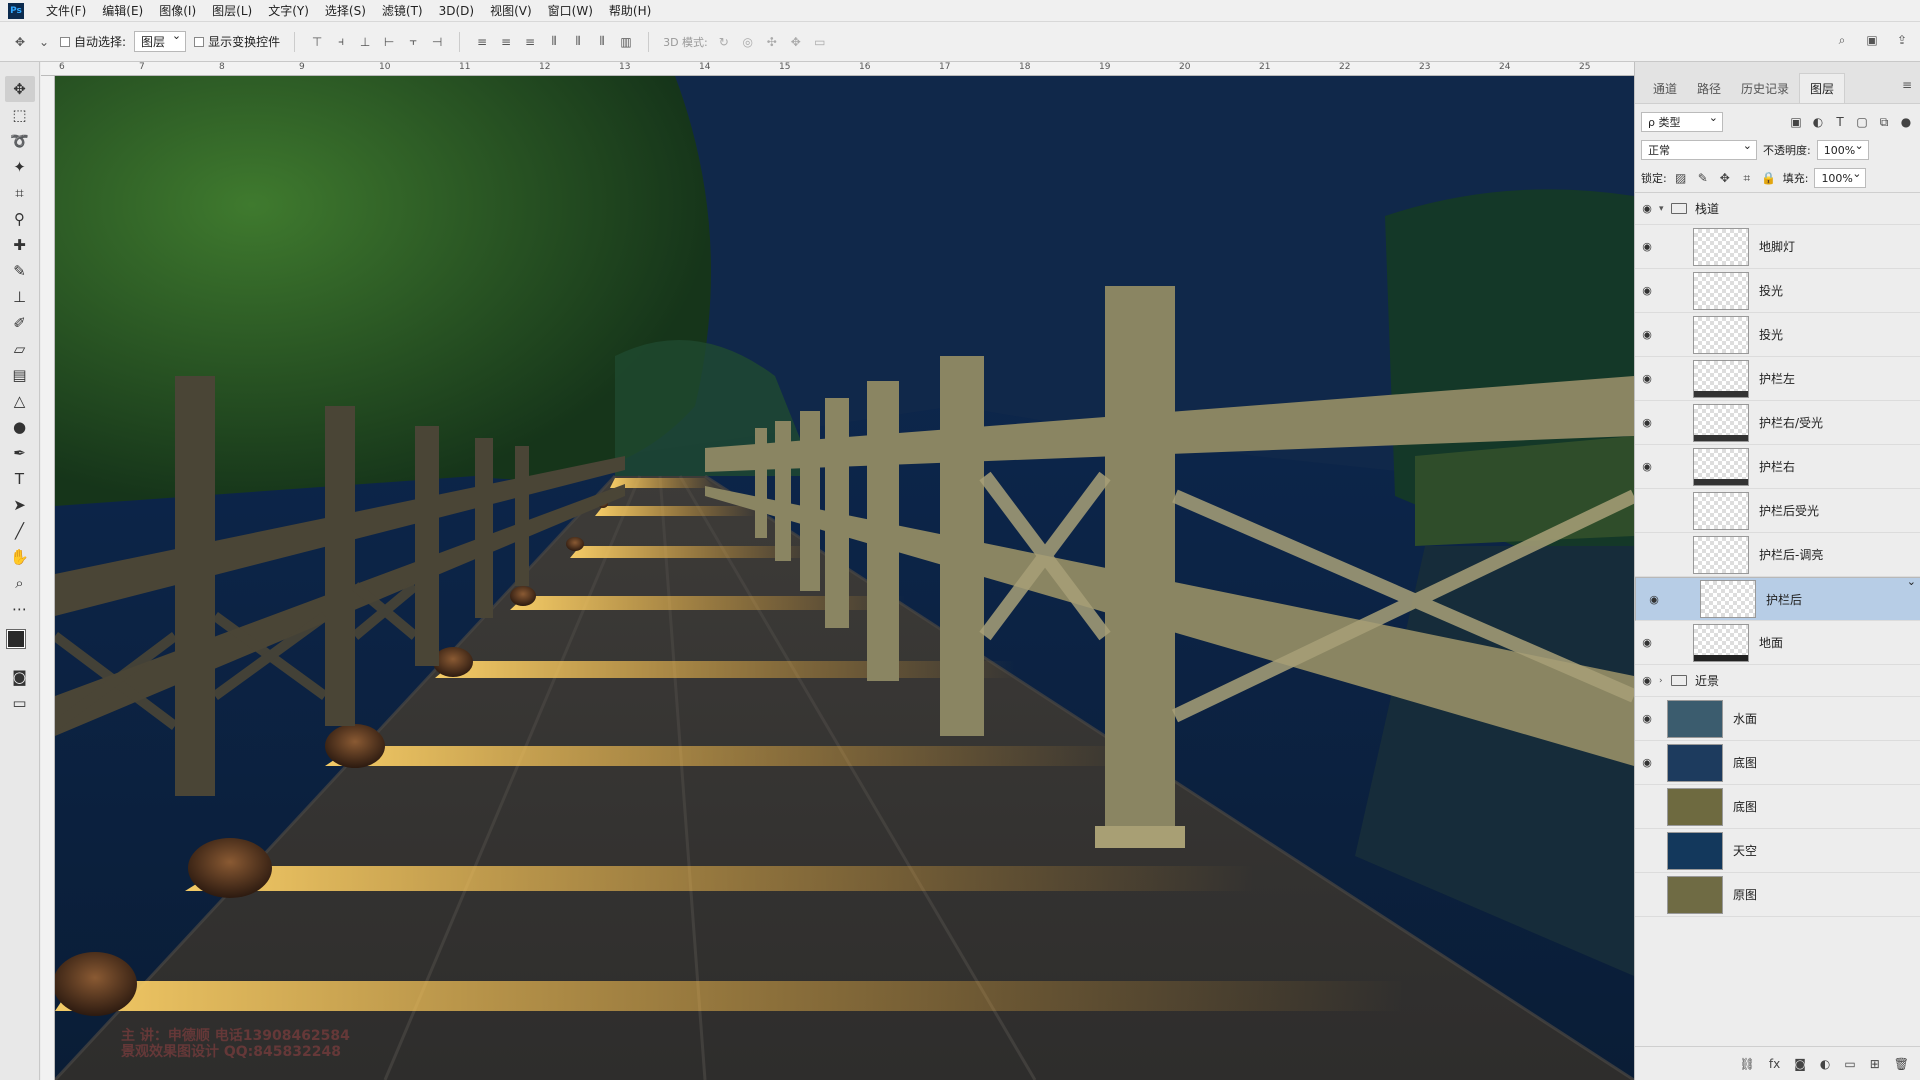  I want to click on distribute-right-icon: ⦀, so click(602, 42).